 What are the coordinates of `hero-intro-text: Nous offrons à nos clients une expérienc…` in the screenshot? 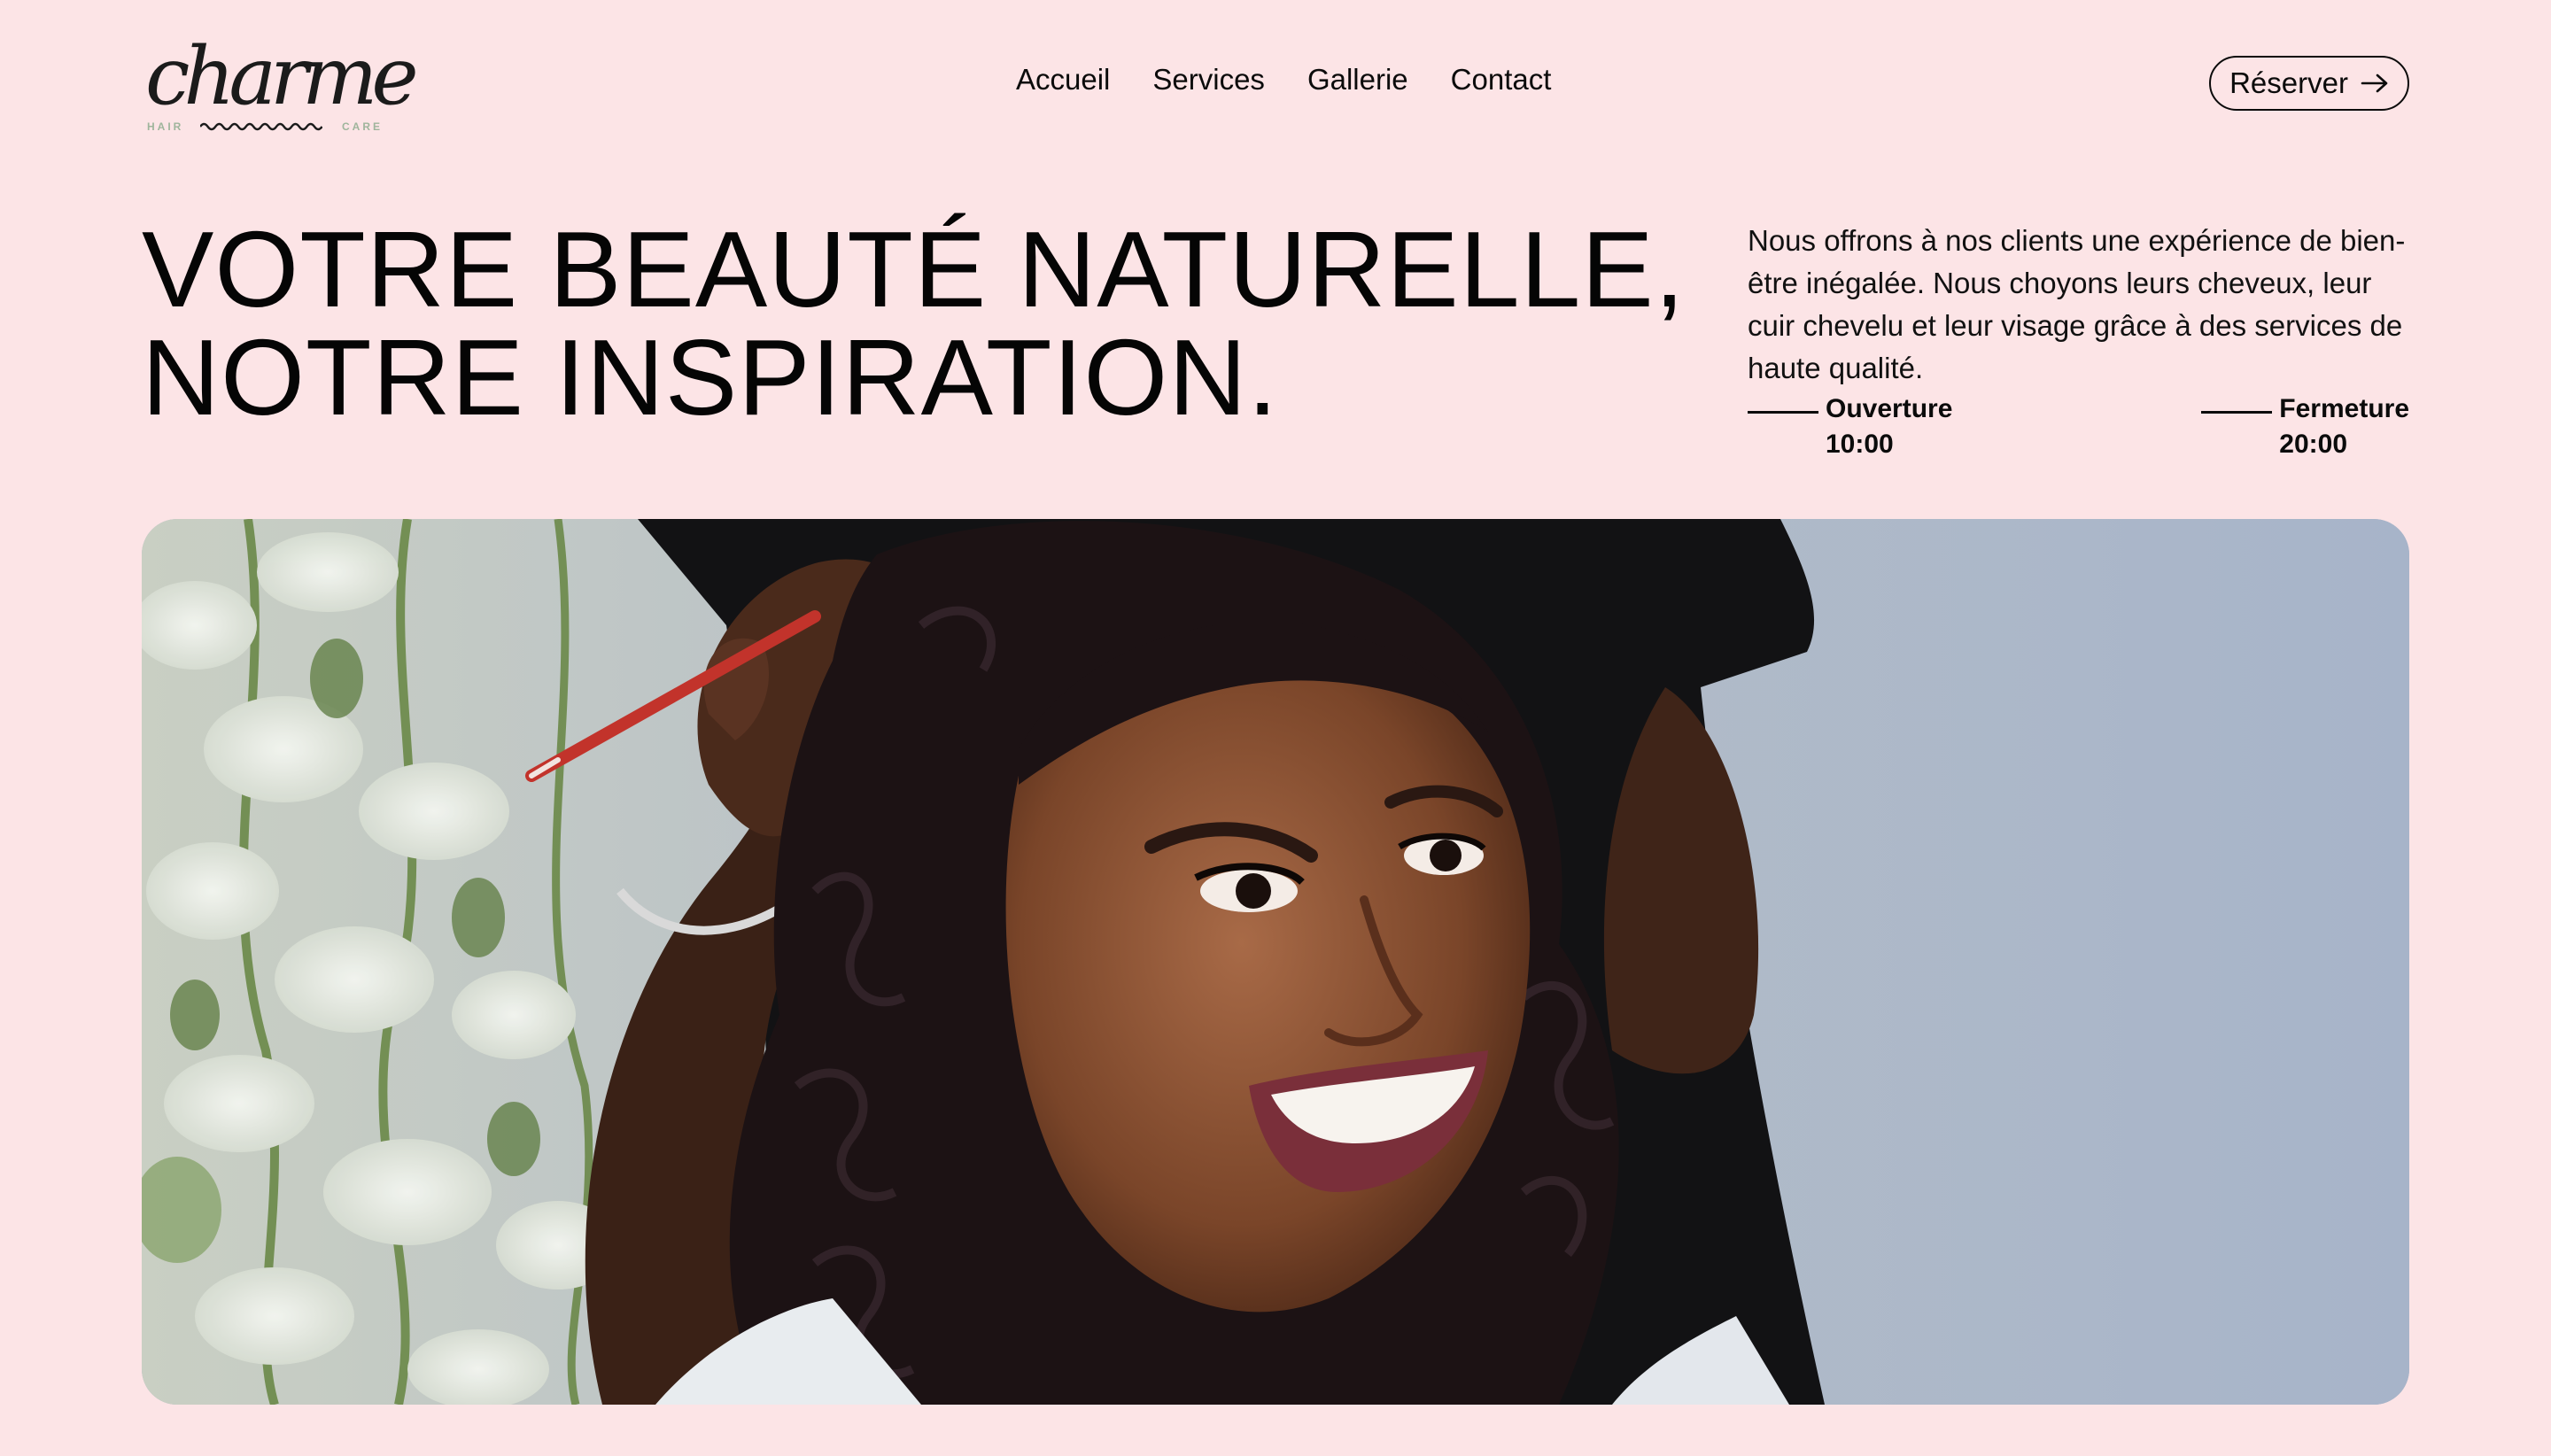 It's located at (2077, 304).